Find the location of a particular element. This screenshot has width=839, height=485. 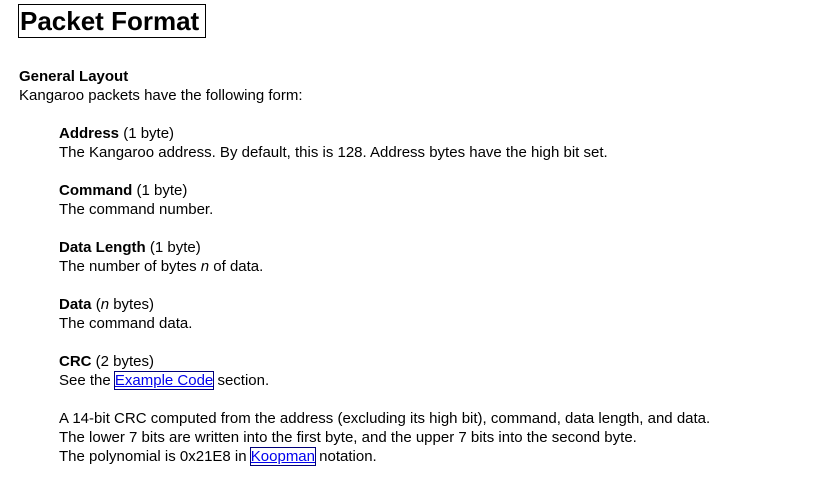

field-command: Command (1 byte) The command number. is located at coordinates (444, 200).